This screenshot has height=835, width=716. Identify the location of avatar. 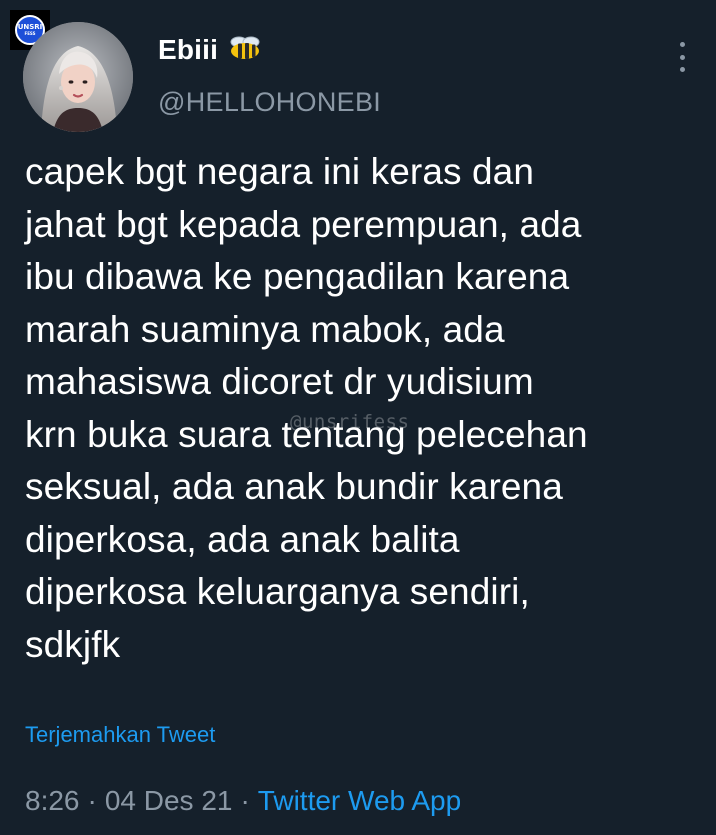
(78, 77).